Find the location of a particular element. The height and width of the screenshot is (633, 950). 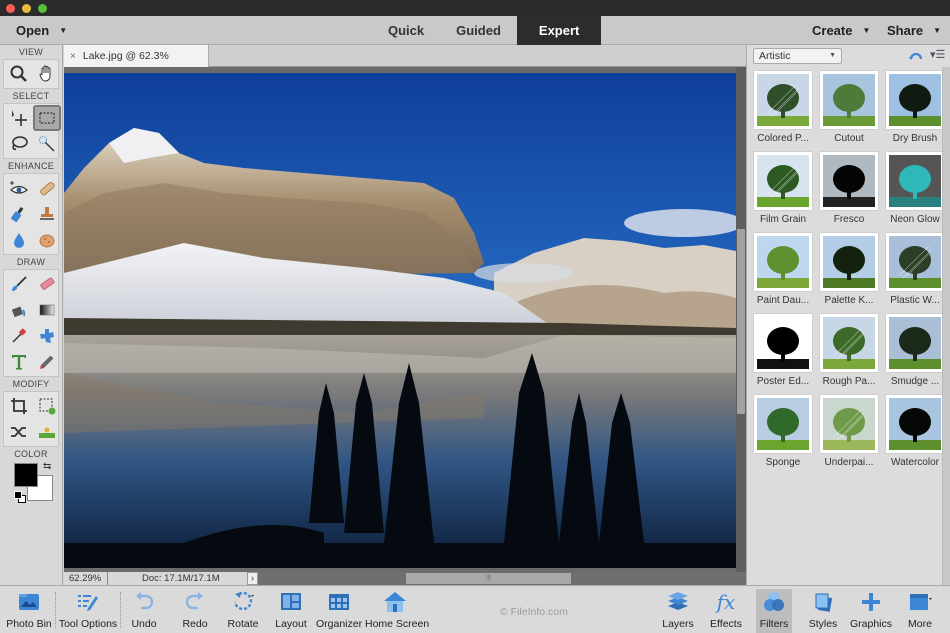

move-icon is located at coordinates (19, 118).